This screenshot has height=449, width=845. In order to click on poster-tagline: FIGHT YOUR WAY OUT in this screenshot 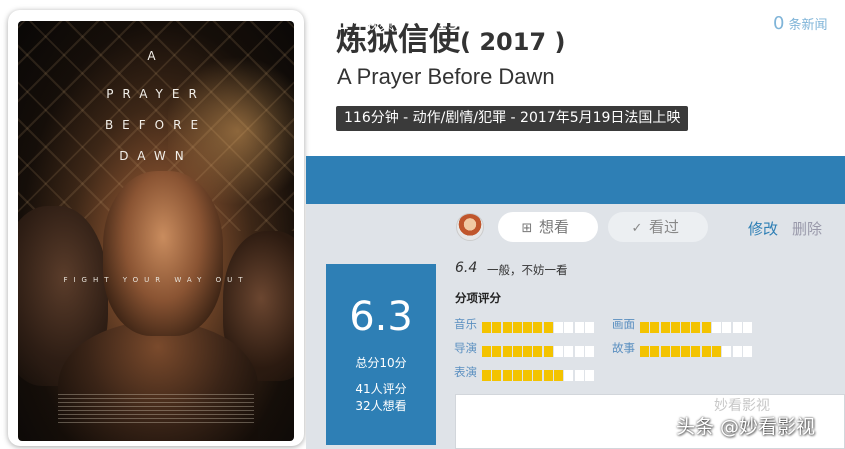, I will do `click(156, 280)`.